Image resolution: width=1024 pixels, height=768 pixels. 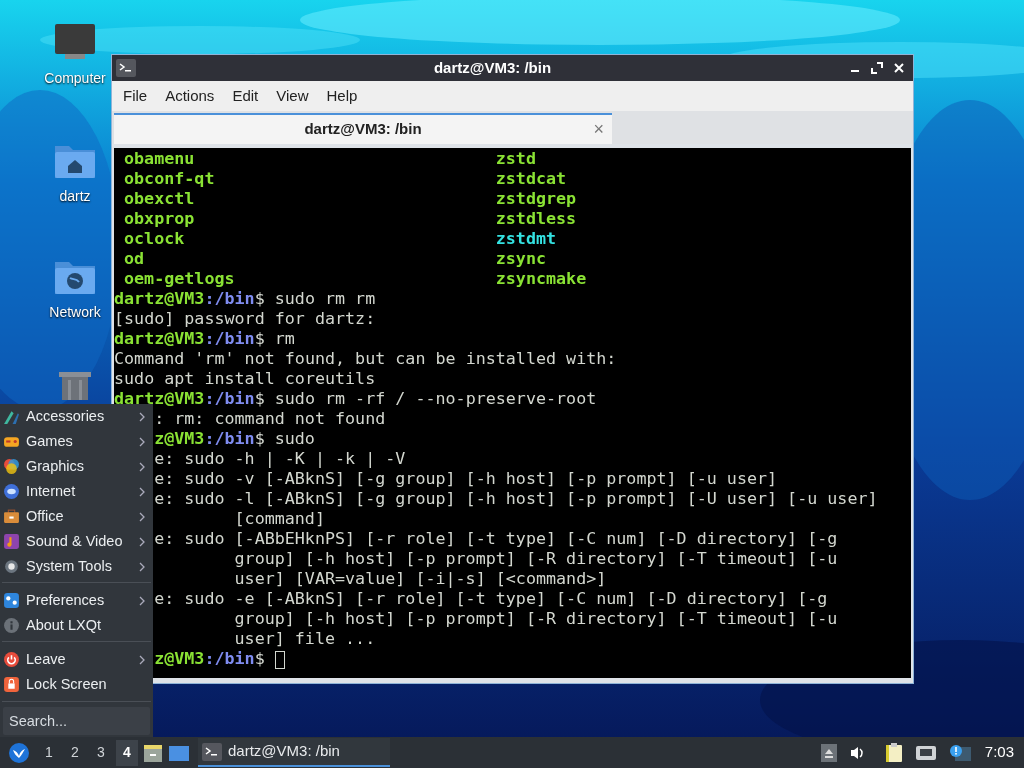 What do you see at coordinates (959, 752) in the screenshot?
I see `notification-icon` at bounding box center [959, 752].